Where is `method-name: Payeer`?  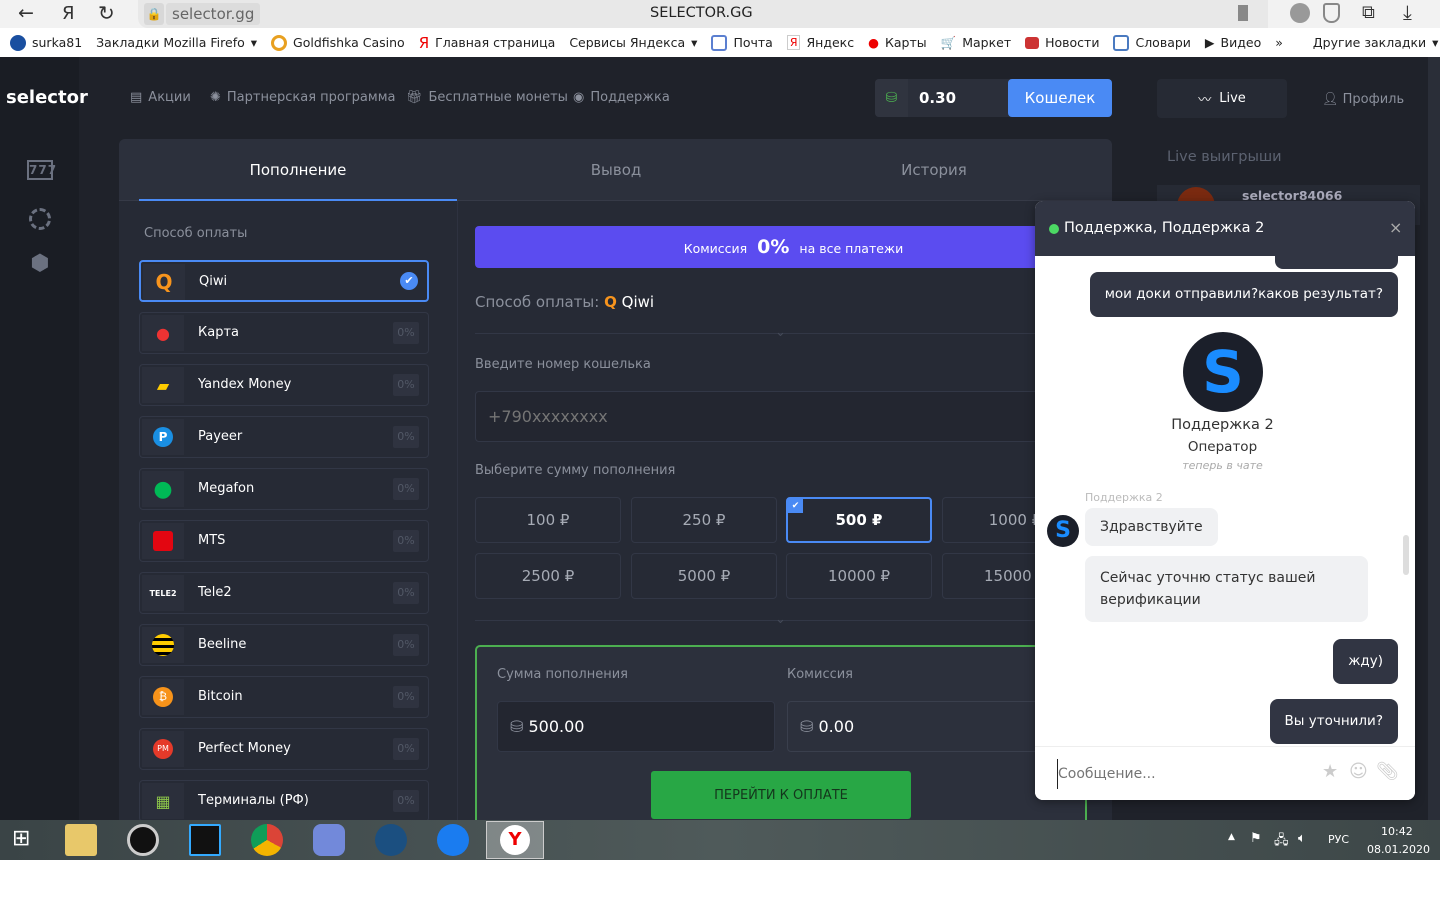 method-name: Payeer is located at coordinates (220, 436).